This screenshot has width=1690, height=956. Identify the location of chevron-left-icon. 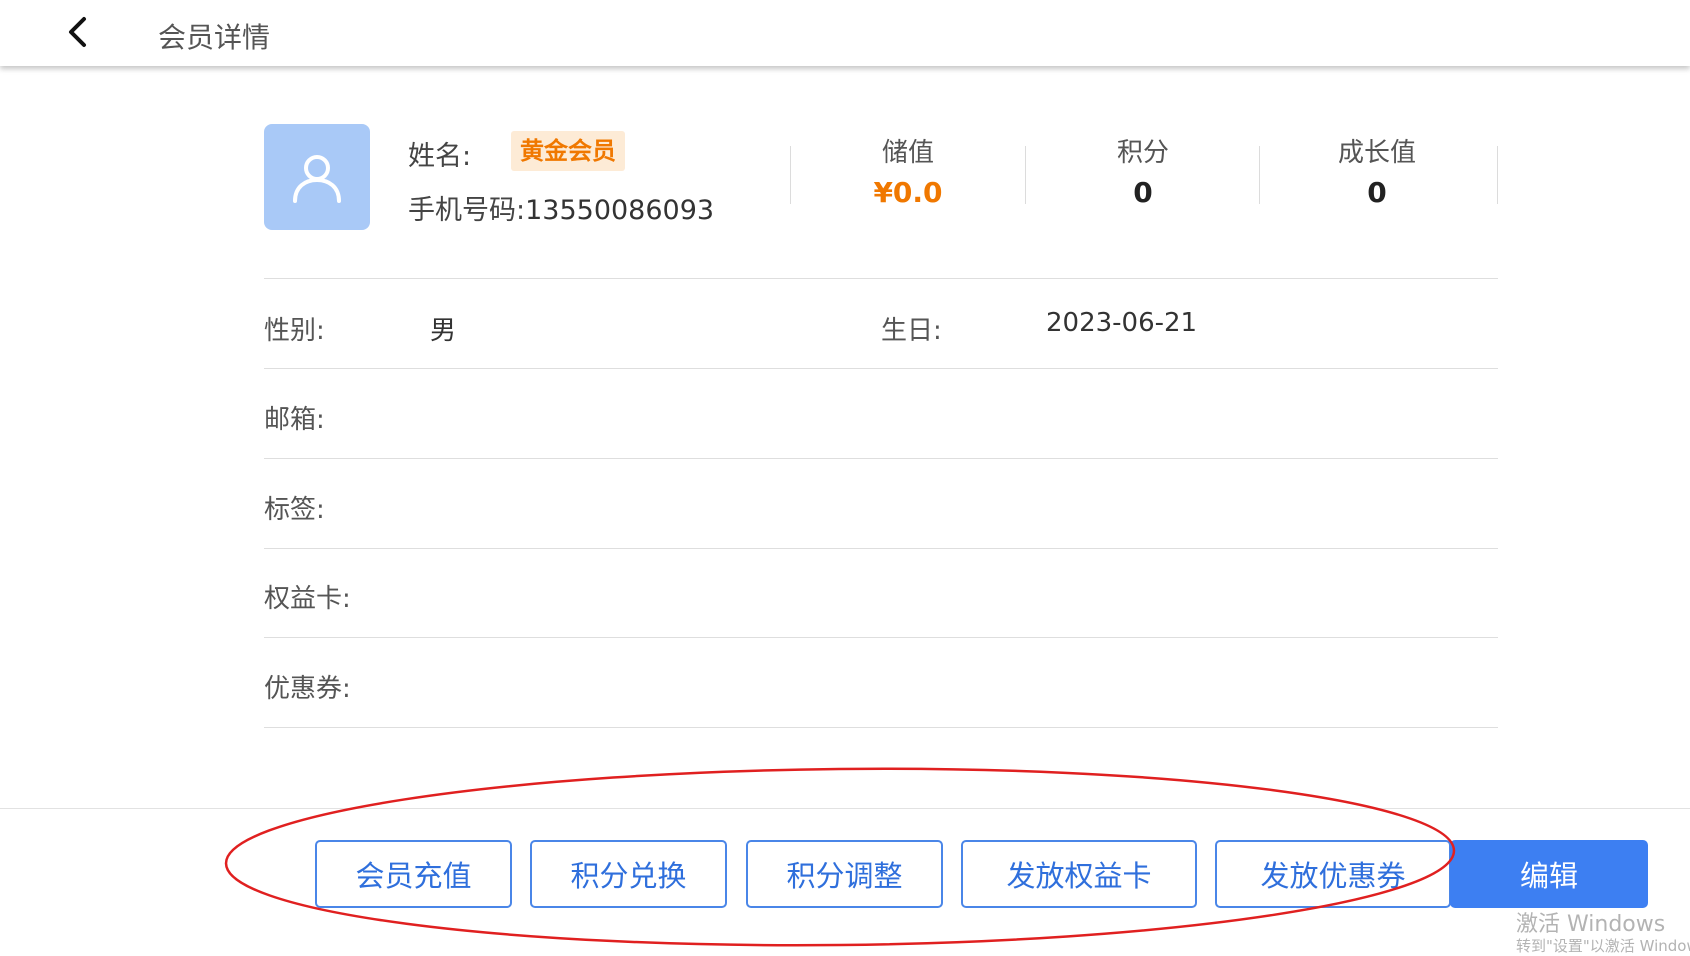
(77, 32).